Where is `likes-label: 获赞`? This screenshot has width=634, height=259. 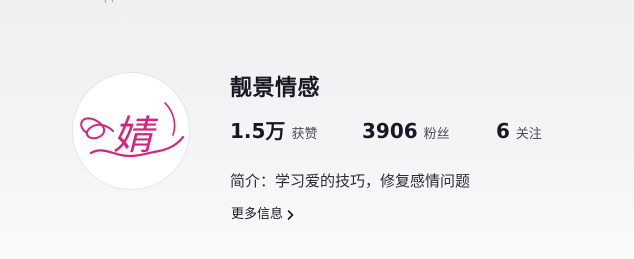 likes-label: 获赞 is located at coordinates (304, 134).